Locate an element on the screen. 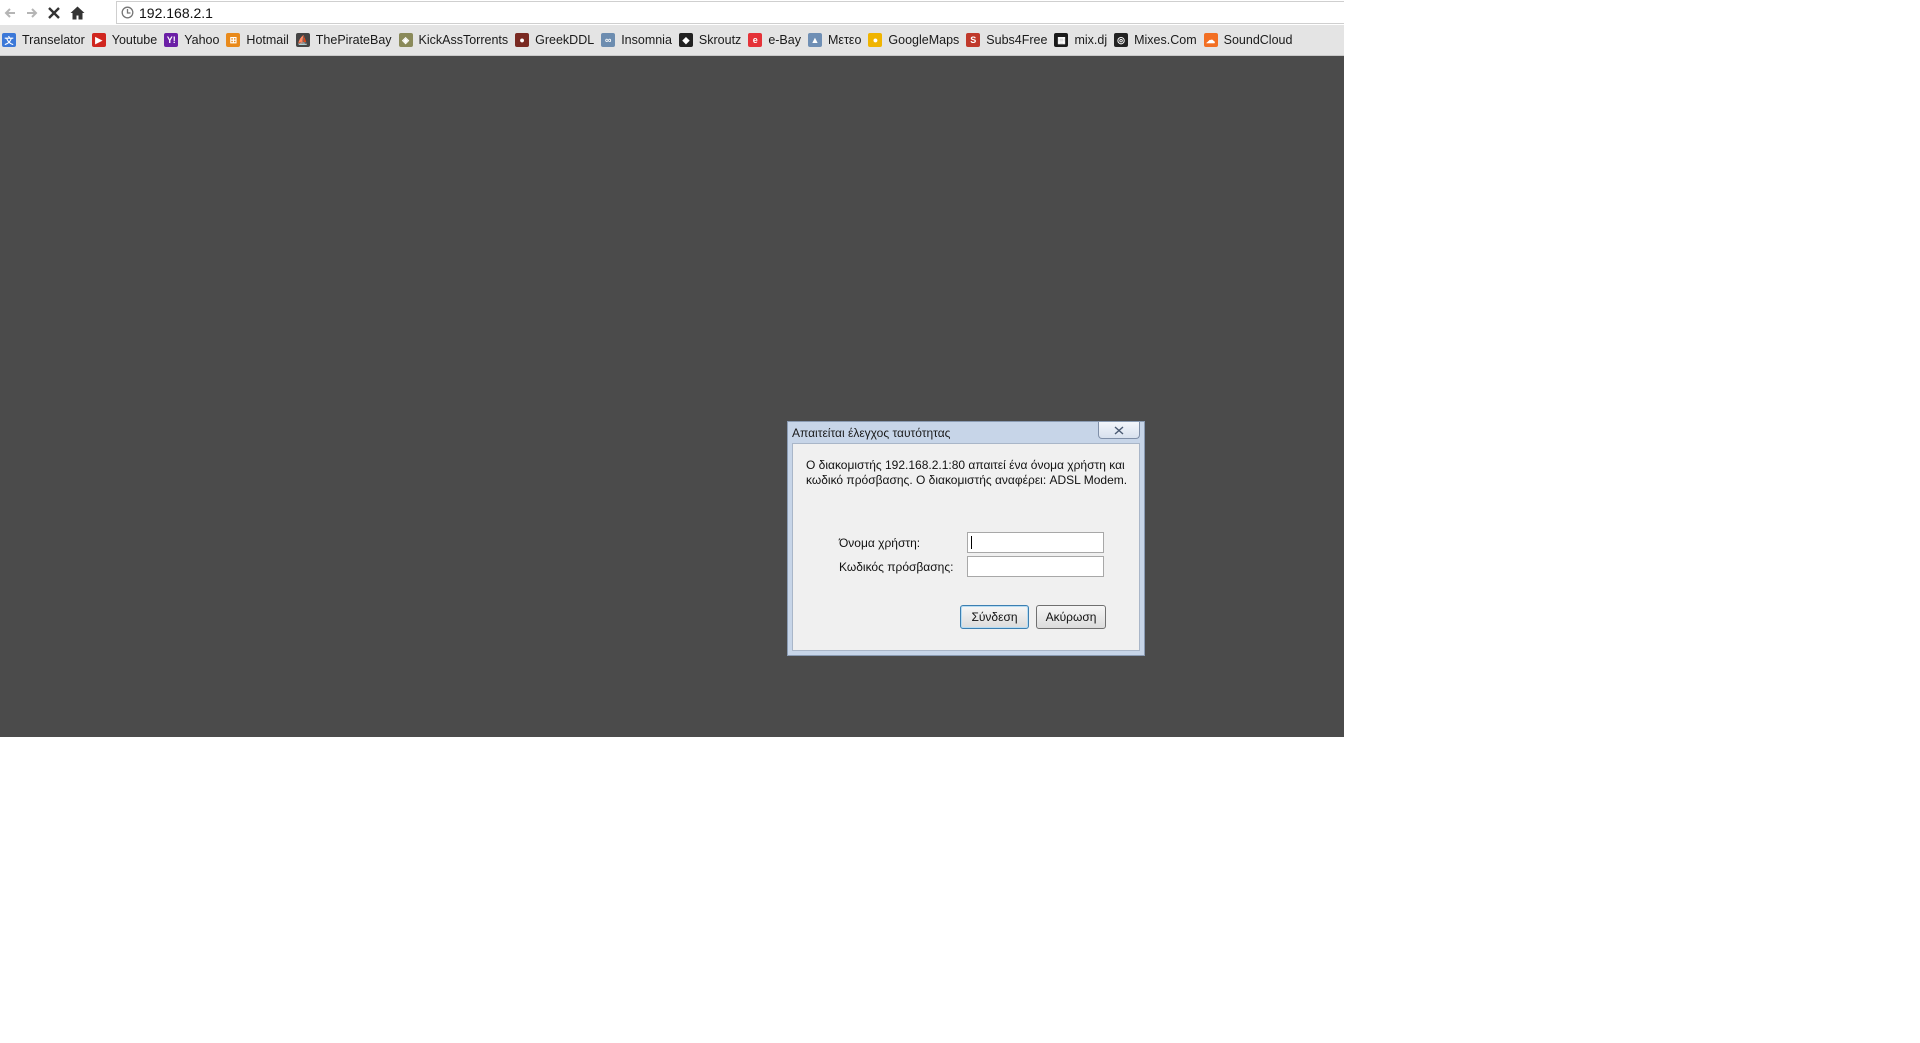 The height and width of the screenshot is (1043, 1920). bookmark-item: ∞ Insomnia is located at coordinates (638, 40).